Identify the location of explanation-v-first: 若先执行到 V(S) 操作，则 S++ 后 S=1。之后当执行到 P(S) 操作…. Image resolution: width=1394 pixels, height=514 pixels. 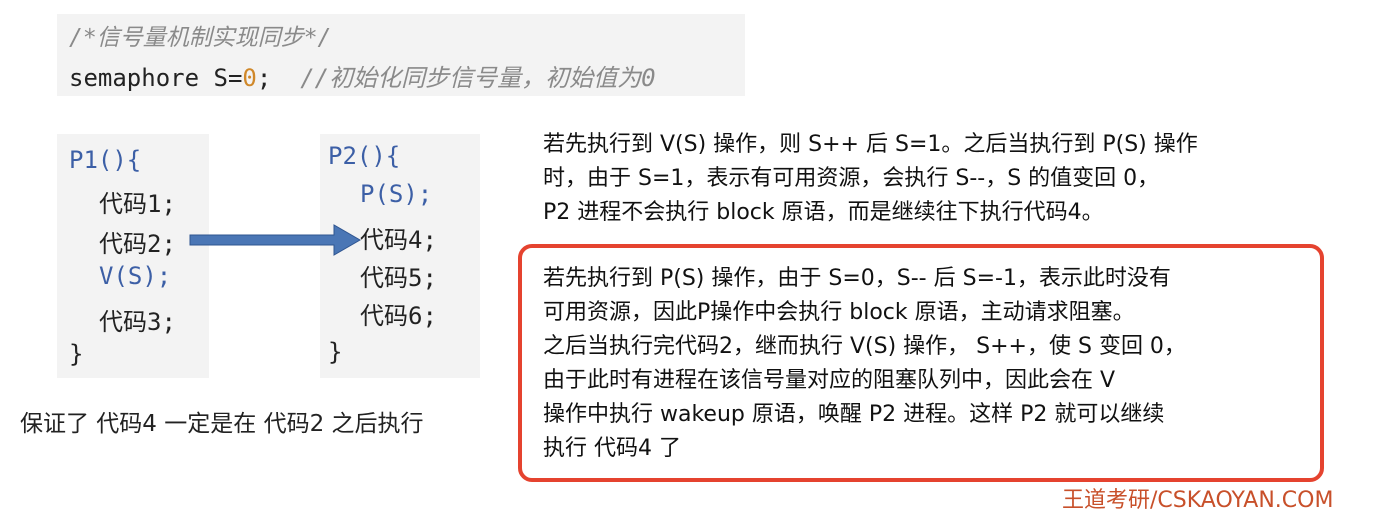
(938, 179).